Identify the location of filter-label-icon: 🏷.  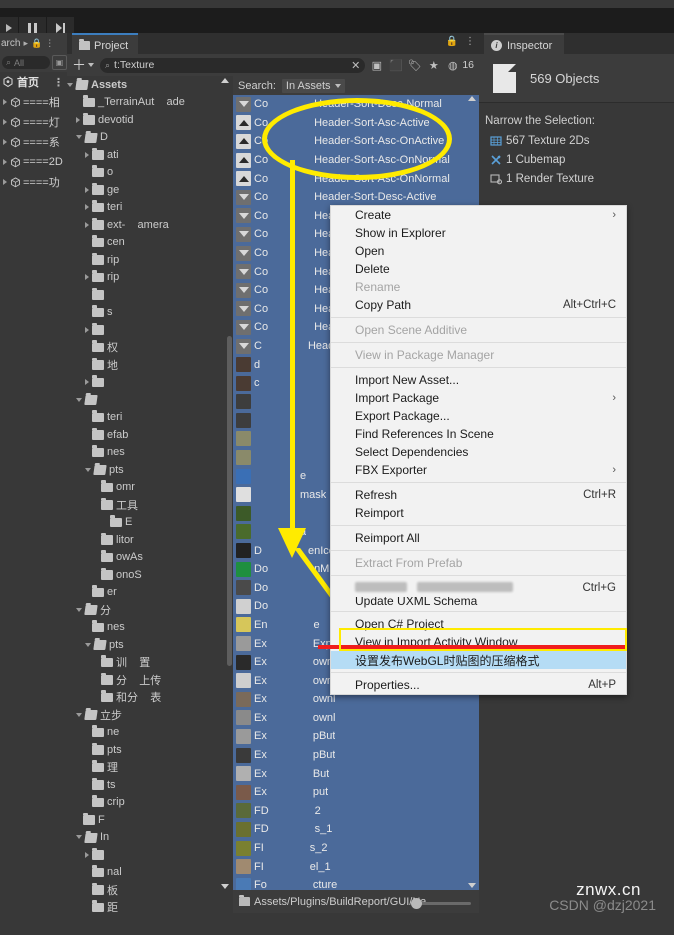
(414, 65).